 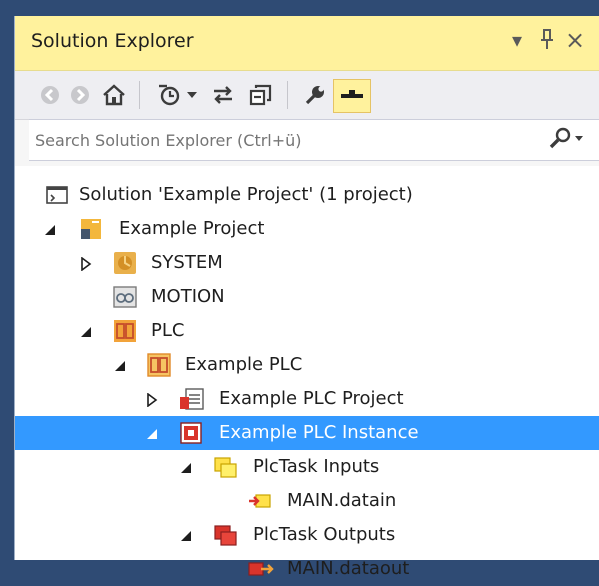 What do you see at coordinates (244, 364) in the screenshot?
I see `tree-item-label: Example PLC` at bounding box center [244, 364].